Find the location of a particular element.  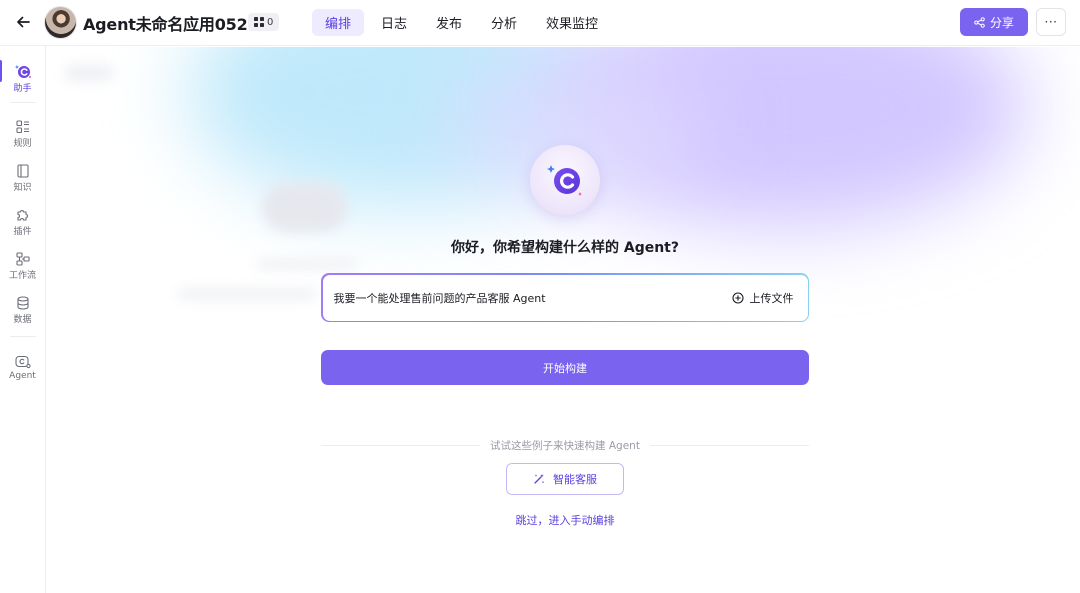

example-chip-smart-service: 智能客服 is located at coordinates (565, 479).